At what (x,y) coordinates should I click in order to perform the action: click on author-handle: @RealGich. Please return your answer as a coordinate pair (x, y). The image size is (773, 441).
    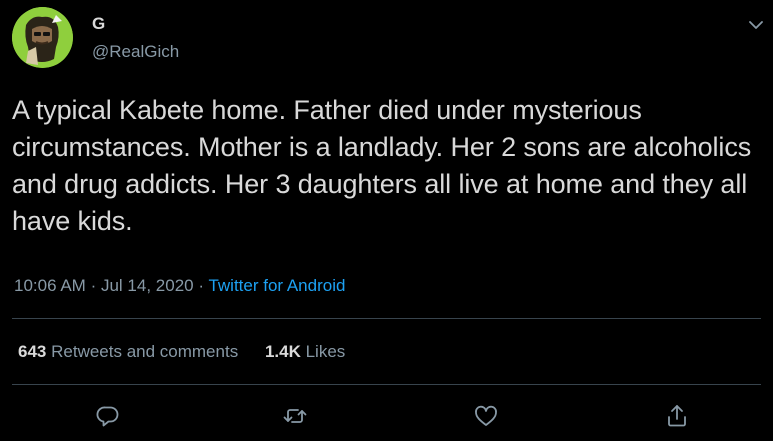
    Looking at the image, I should click on (135, 52).